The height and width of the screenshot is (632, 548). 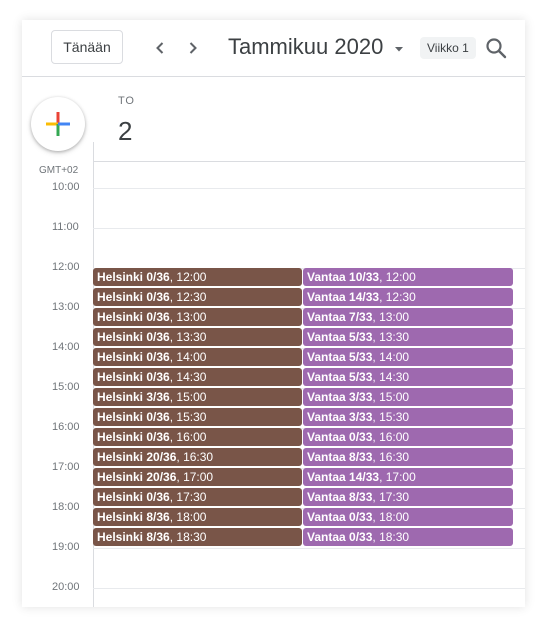 I want to click on helsinki-event: Helsinki 20/36, 17:00, so click(x=197, y=477).